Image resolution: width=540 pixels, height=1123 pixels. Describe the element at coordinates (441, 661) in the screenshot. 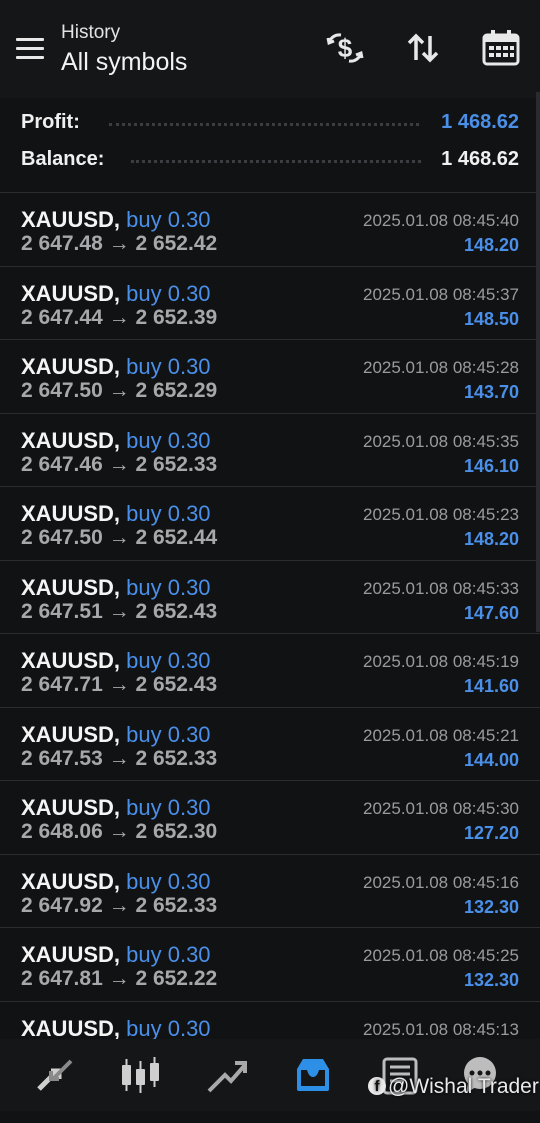

I see `trade-time: 2025.01.08 08:45:19` at that location.